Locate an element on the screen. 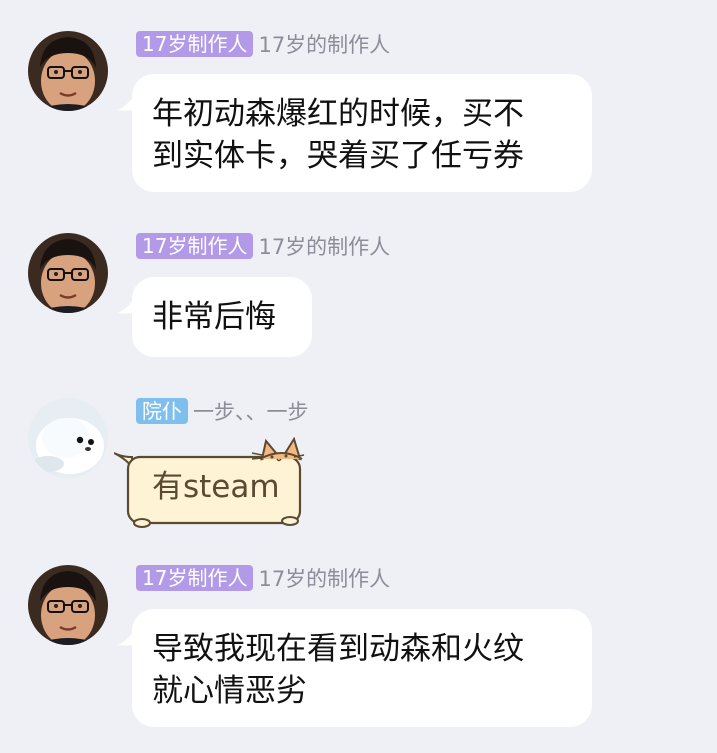 This screenshot has width=717, height=753. message-bubble: 导致我现在看到动森和火纹 就心情恶劣 is located at coordinates (355, 668).